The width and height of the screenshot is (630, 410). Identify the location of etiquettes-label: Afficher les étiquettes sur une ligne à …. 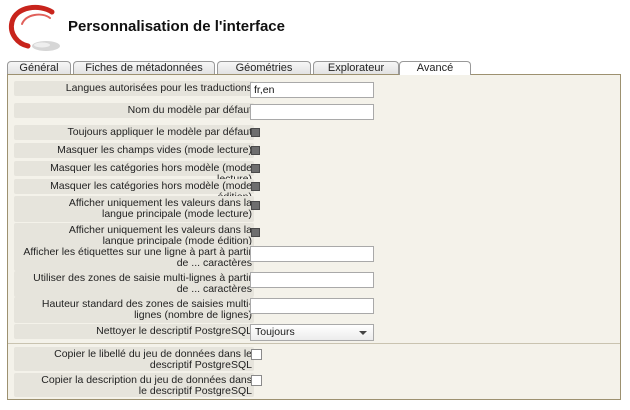
(137, 257).